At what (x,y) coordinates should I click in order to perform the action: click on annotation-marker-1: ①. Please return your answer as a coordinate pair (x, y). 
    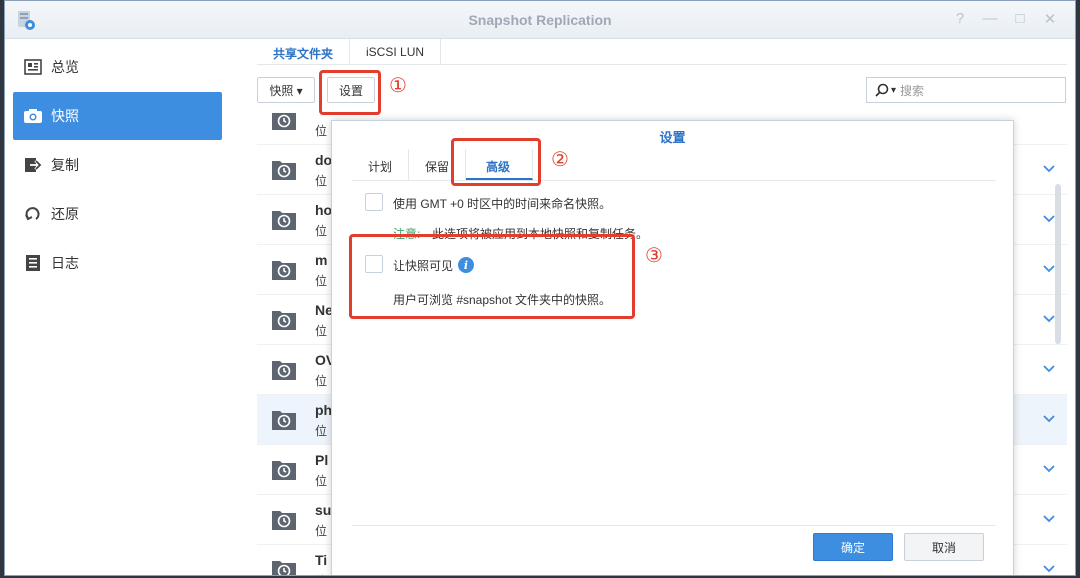
    Looking at the image, I should click on (398, 86).